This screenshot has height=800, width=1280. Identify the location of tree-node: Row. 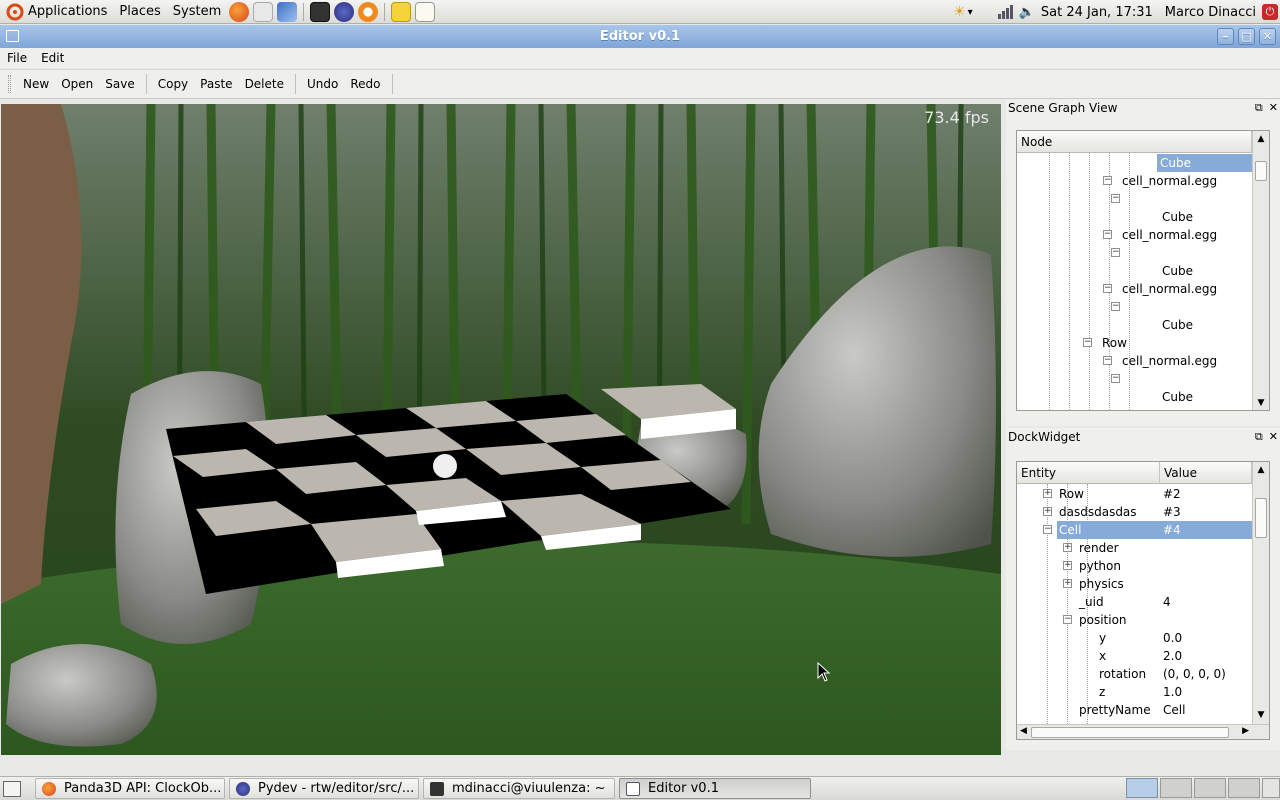
(1114, 343).